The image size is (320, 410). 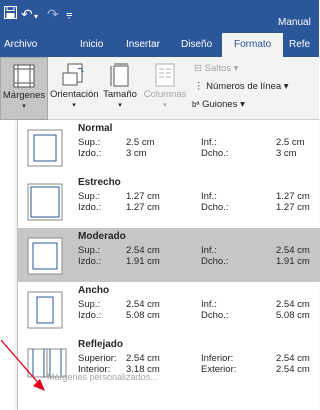 I want to click on breaks-button: ⊟ Saltos ▾, so click(x=216, y=68).